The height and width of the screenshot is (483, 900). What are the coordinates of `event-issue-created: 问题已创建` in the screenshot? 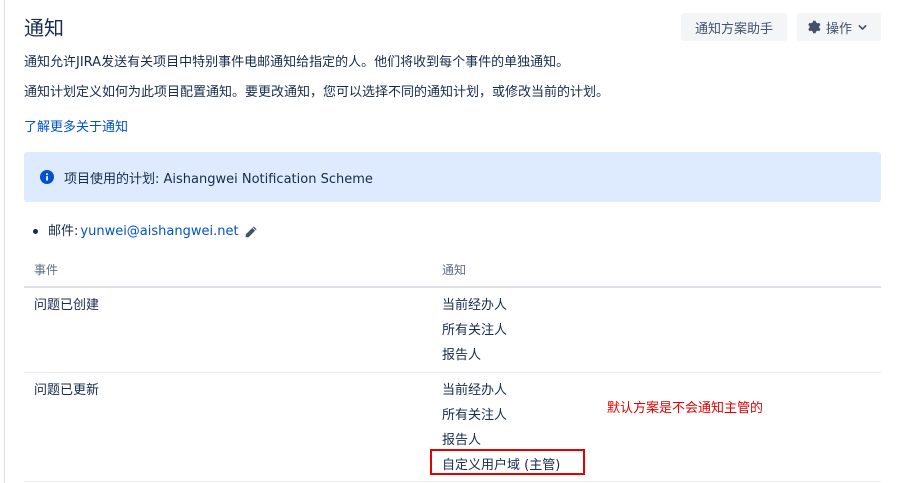 It's located at (67, 305).